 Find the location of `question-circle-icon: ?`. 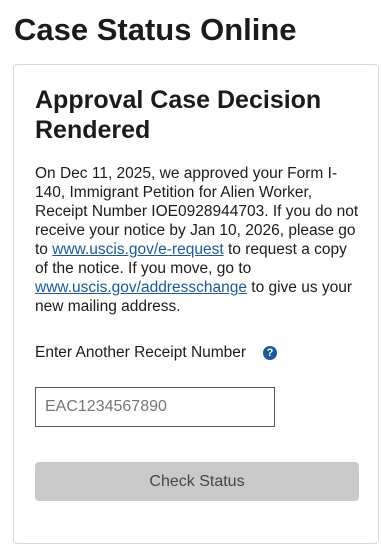

question-circle-icon: ? is located at coordinates (270, 353).